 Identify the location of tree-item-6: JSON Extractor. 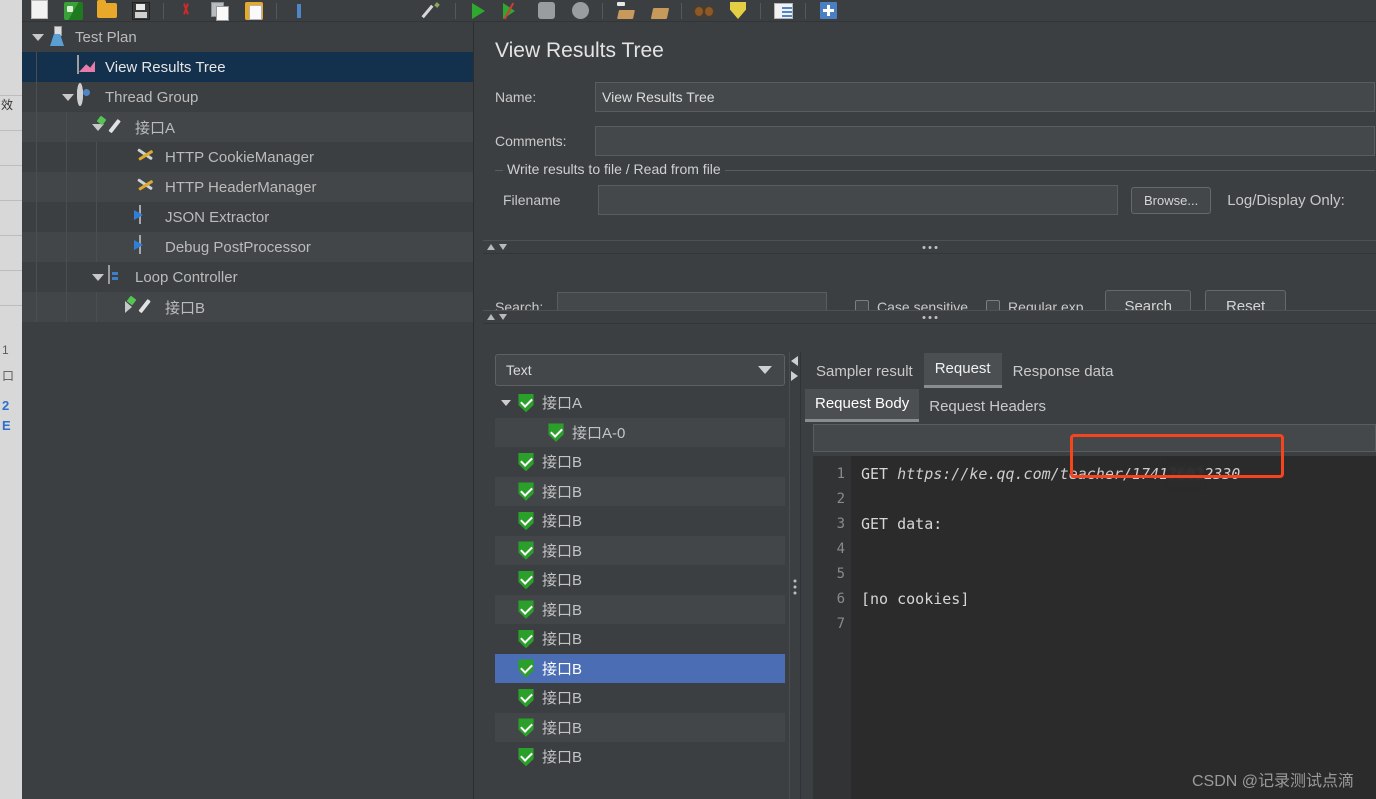
(247, 217).